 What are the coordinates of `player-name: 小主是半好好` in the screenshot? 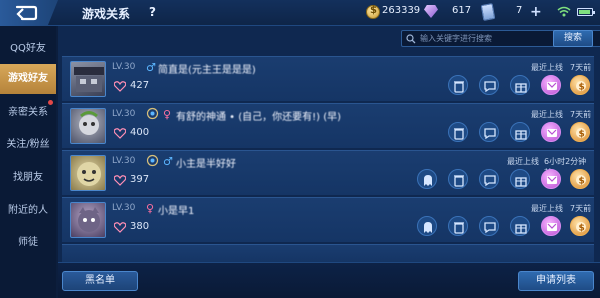 It's located at (206, 164).